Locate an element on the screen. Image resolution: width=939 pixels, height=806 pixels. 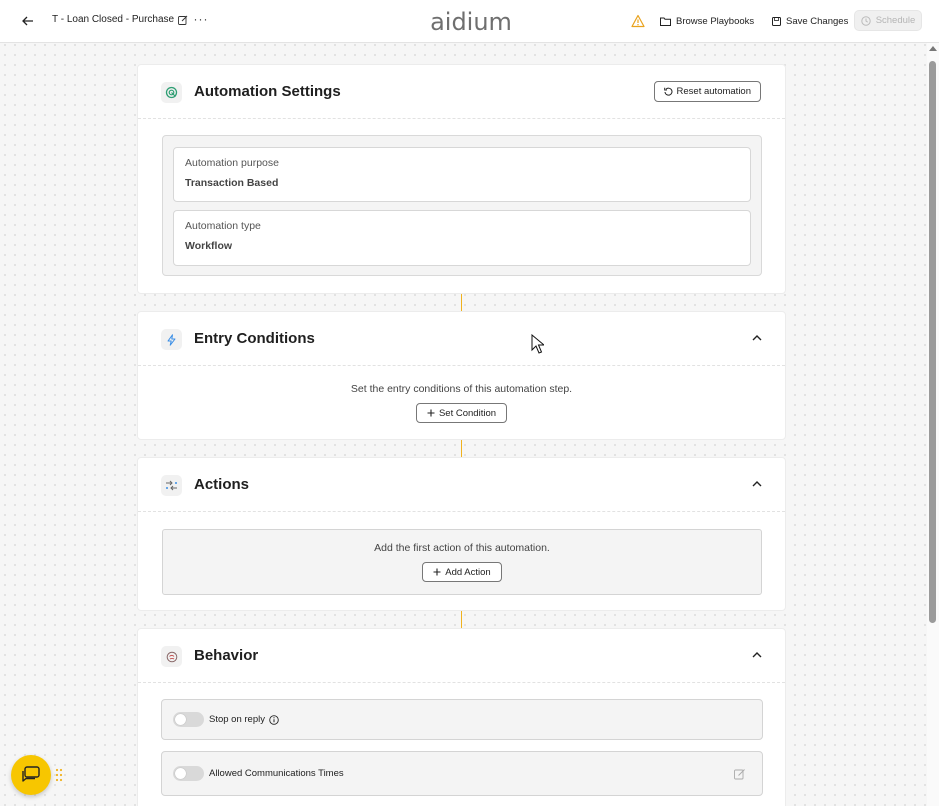
save-changes-button: Save Changes is located at coordinates (810, 21).